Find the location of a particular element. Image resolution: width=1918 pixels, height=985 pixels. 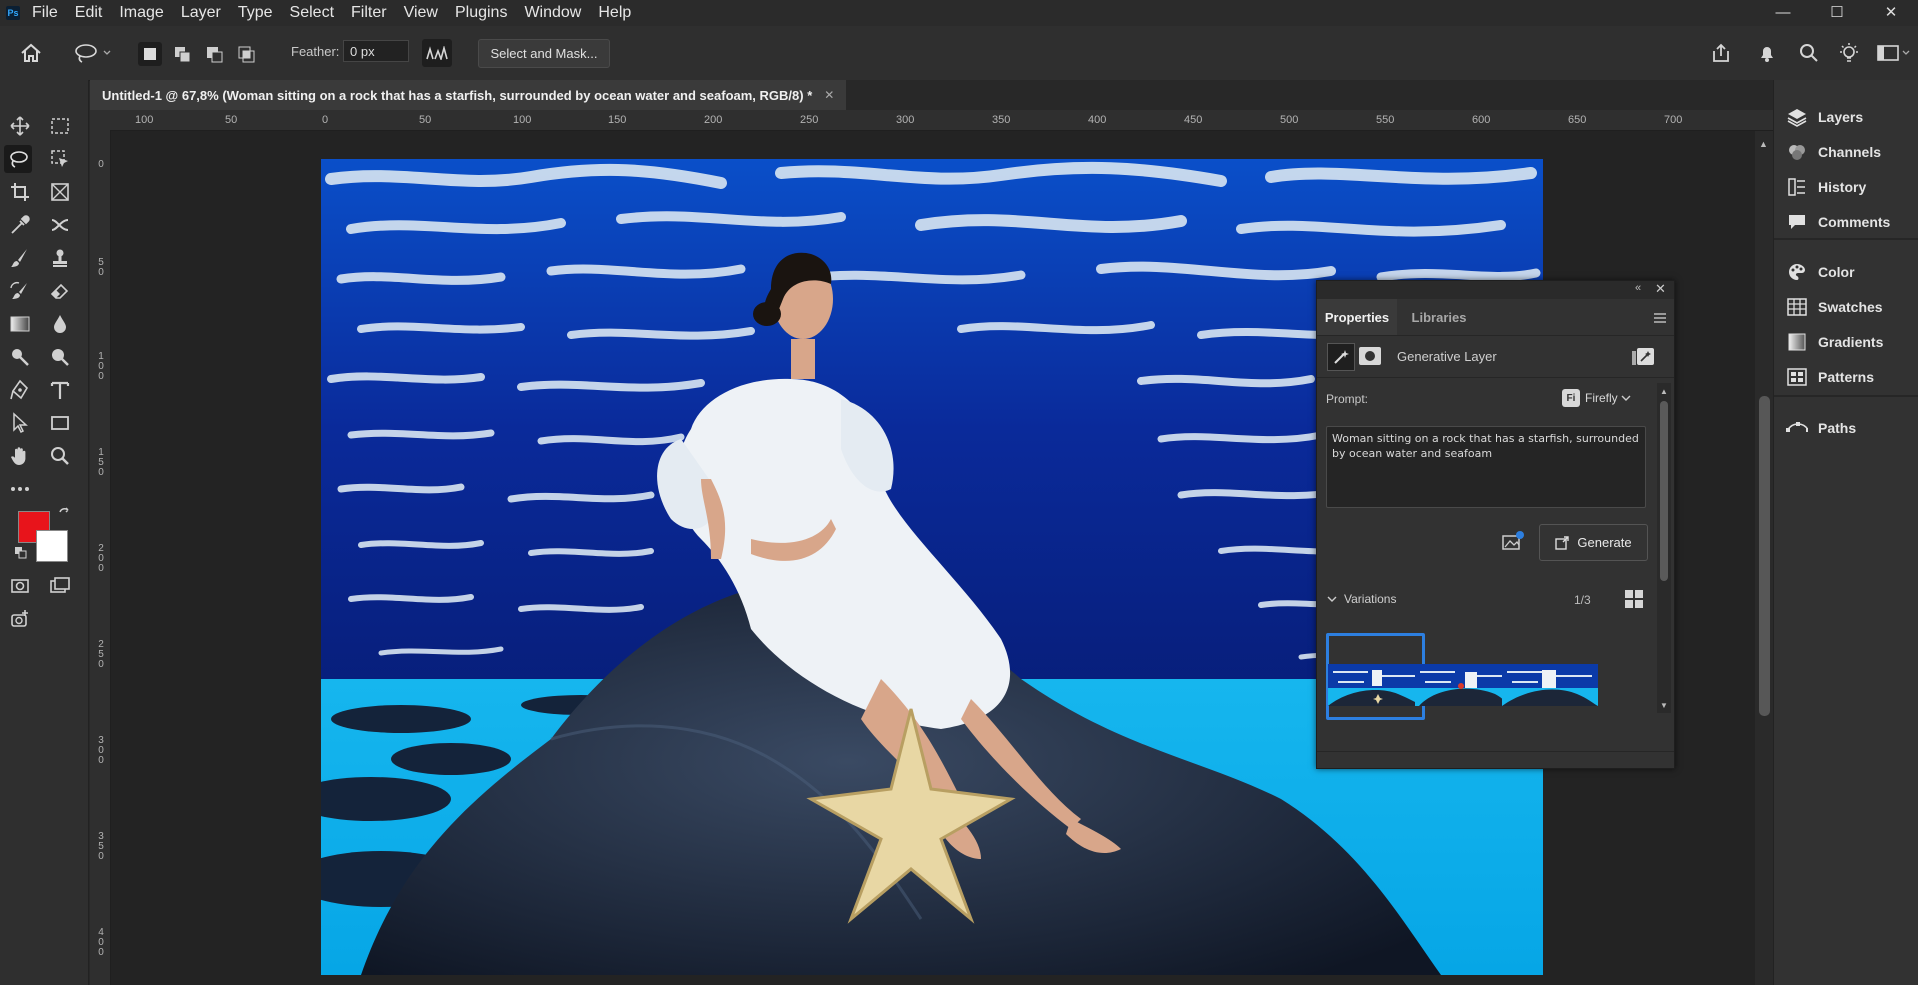

panel-swatches: Swatches is located at coordinates (1834, 307).